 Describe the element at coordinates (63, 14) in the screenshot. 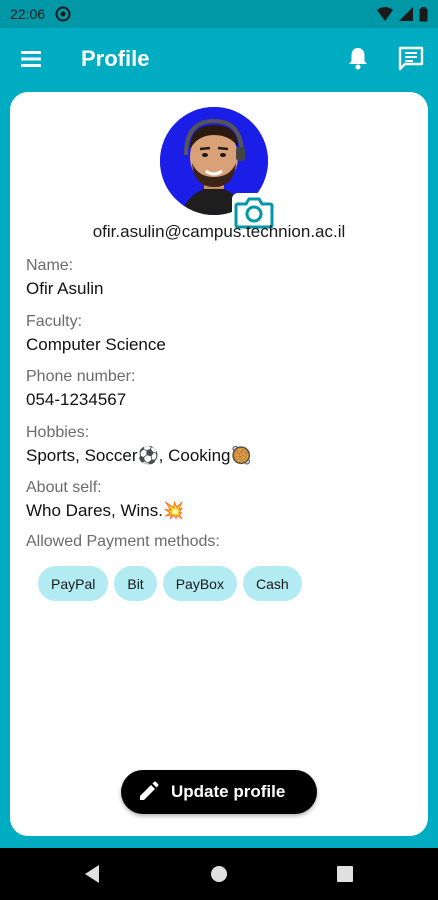

I see `notification-icon` at that location.